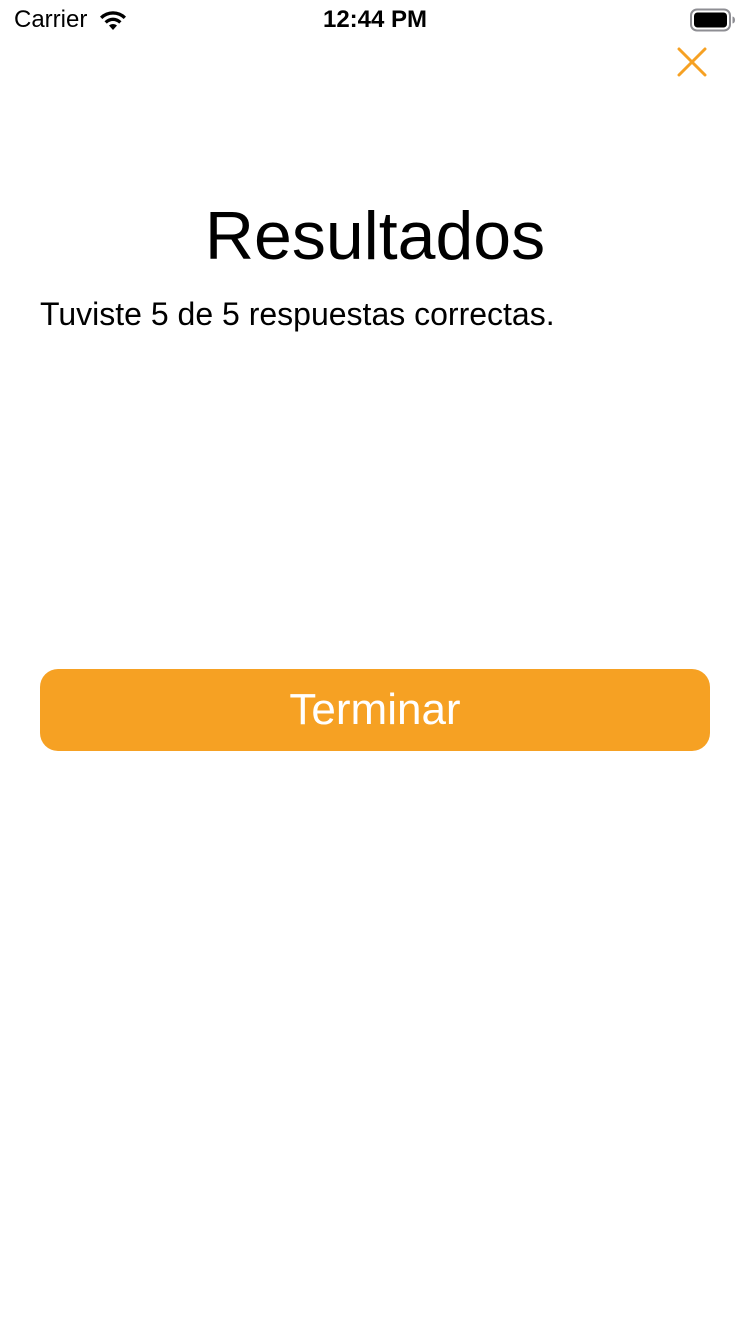  I want to click on close-button, so click(692, 62).